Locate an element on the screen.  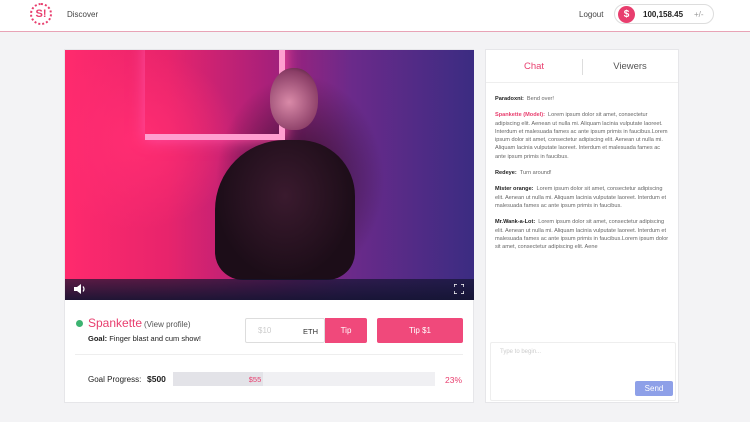
tip-amount-input: $10 ETH is located at coordinates (285, 330).